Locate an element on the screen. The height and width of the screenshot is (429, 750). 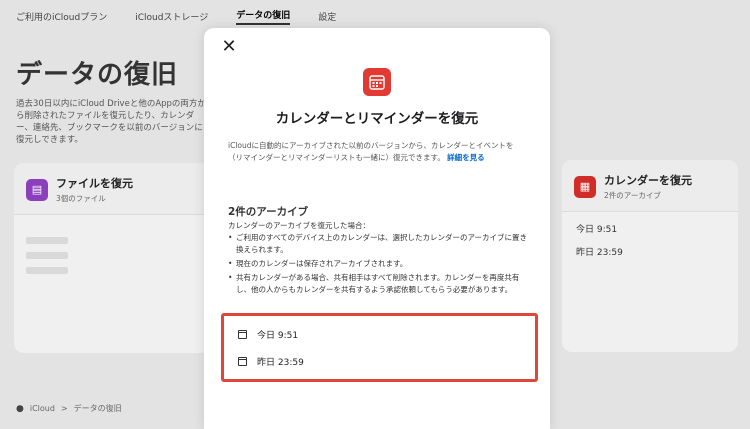
archive-label: 今日 9:51 is located at coordinates (278, 336).